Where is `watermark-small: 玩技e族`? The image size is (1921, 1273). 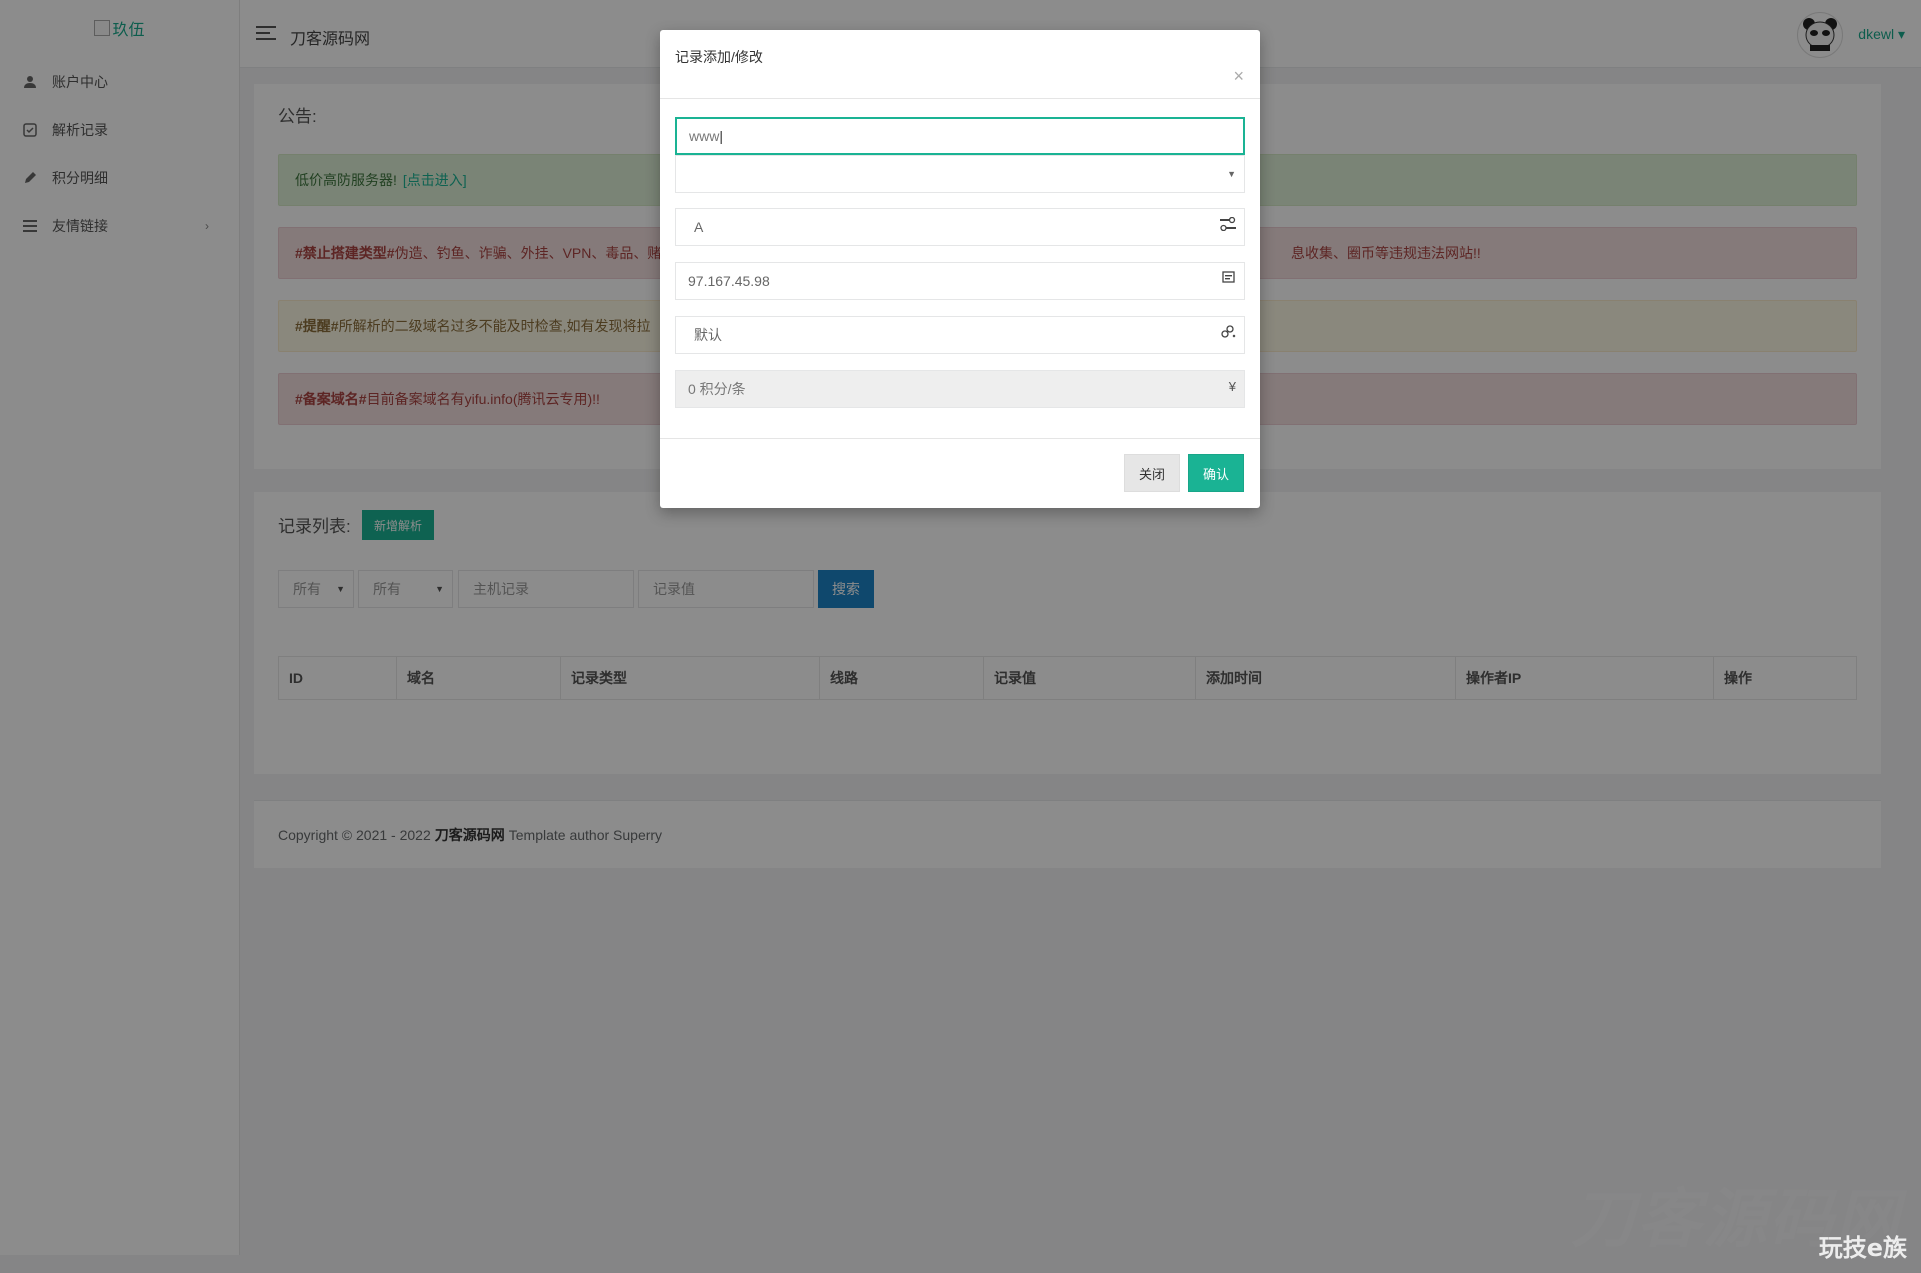
watermark-small: 玩技e族 is located at coordinates (1862, 1248).